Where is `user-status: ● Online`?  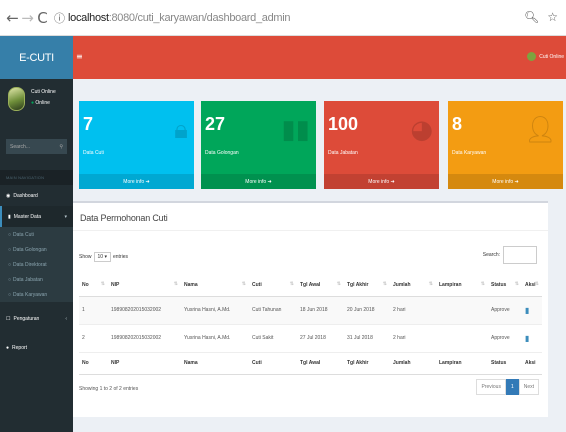 user-status: ● Online is located at coordinates (43, 103).